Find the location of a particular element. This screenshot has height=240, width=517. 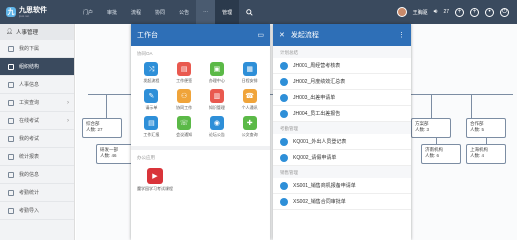

report-icon is located at coordinates (11, 156).